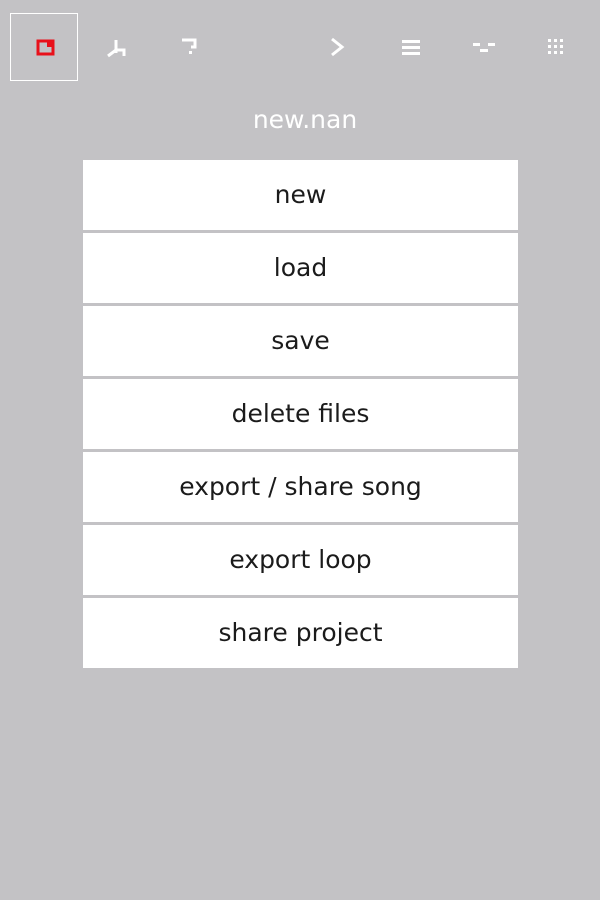 The image size is (600, 900). What do you see at coordinates (300, 195) in the screenshot?
I see `new-button: new` at bounding box center [300, 195].